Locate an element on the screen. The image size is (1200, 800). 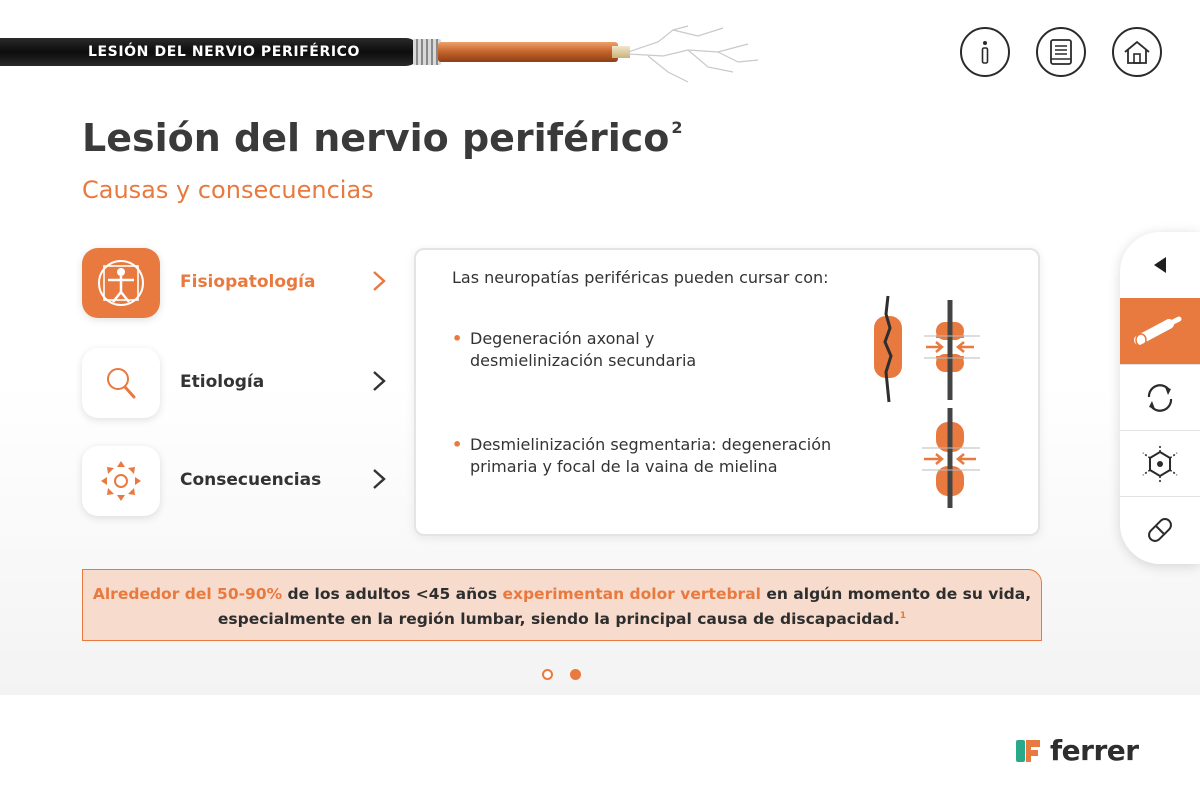
menu-label: Etiología is located at coordinates (222, 382).